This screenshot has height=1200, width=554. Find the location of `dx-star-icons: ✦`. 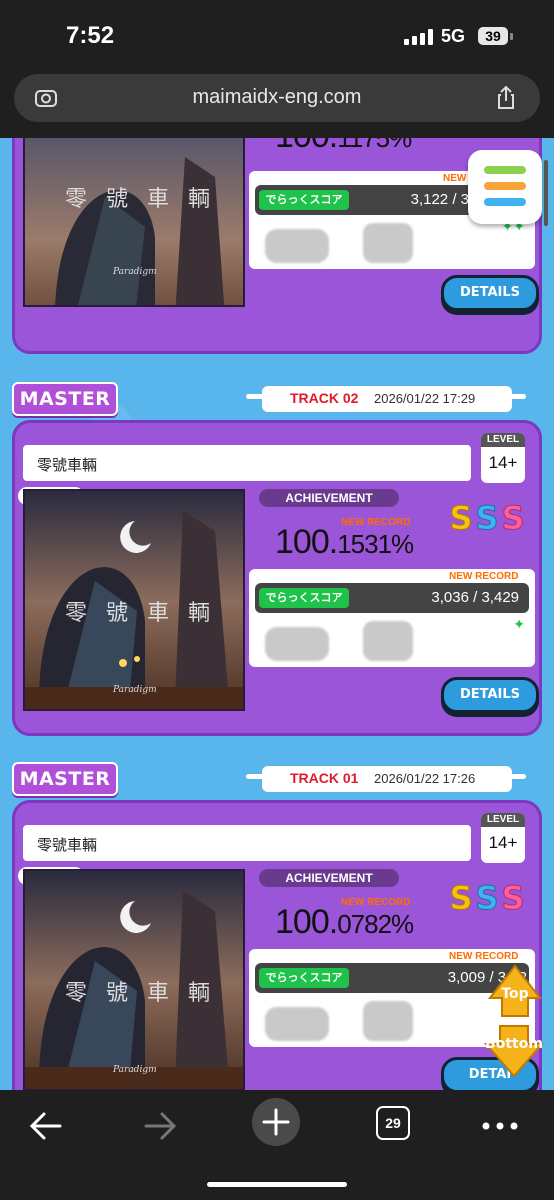

dx-star-icons: ✦ is located at coordinates (519, 625).